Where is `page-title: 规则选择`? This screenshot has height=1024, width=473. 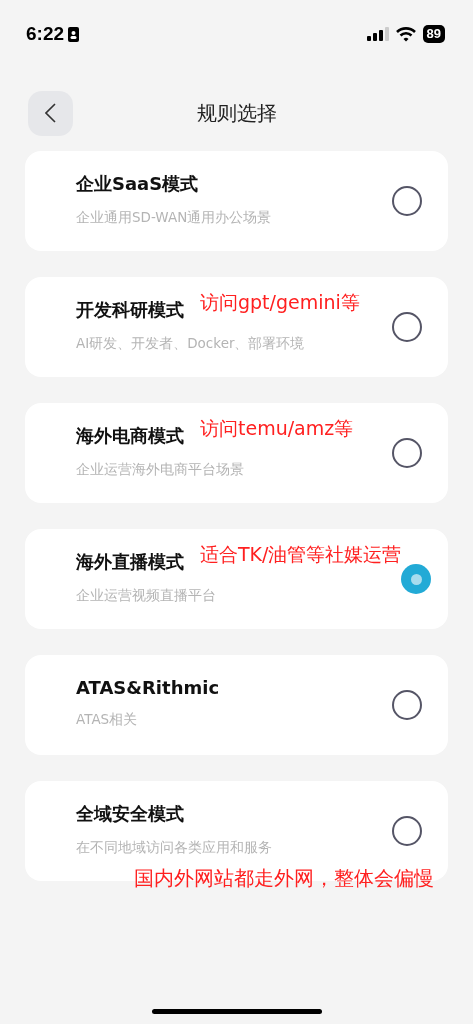 page-title: 规则选择 is located at coordinates (236, 112).